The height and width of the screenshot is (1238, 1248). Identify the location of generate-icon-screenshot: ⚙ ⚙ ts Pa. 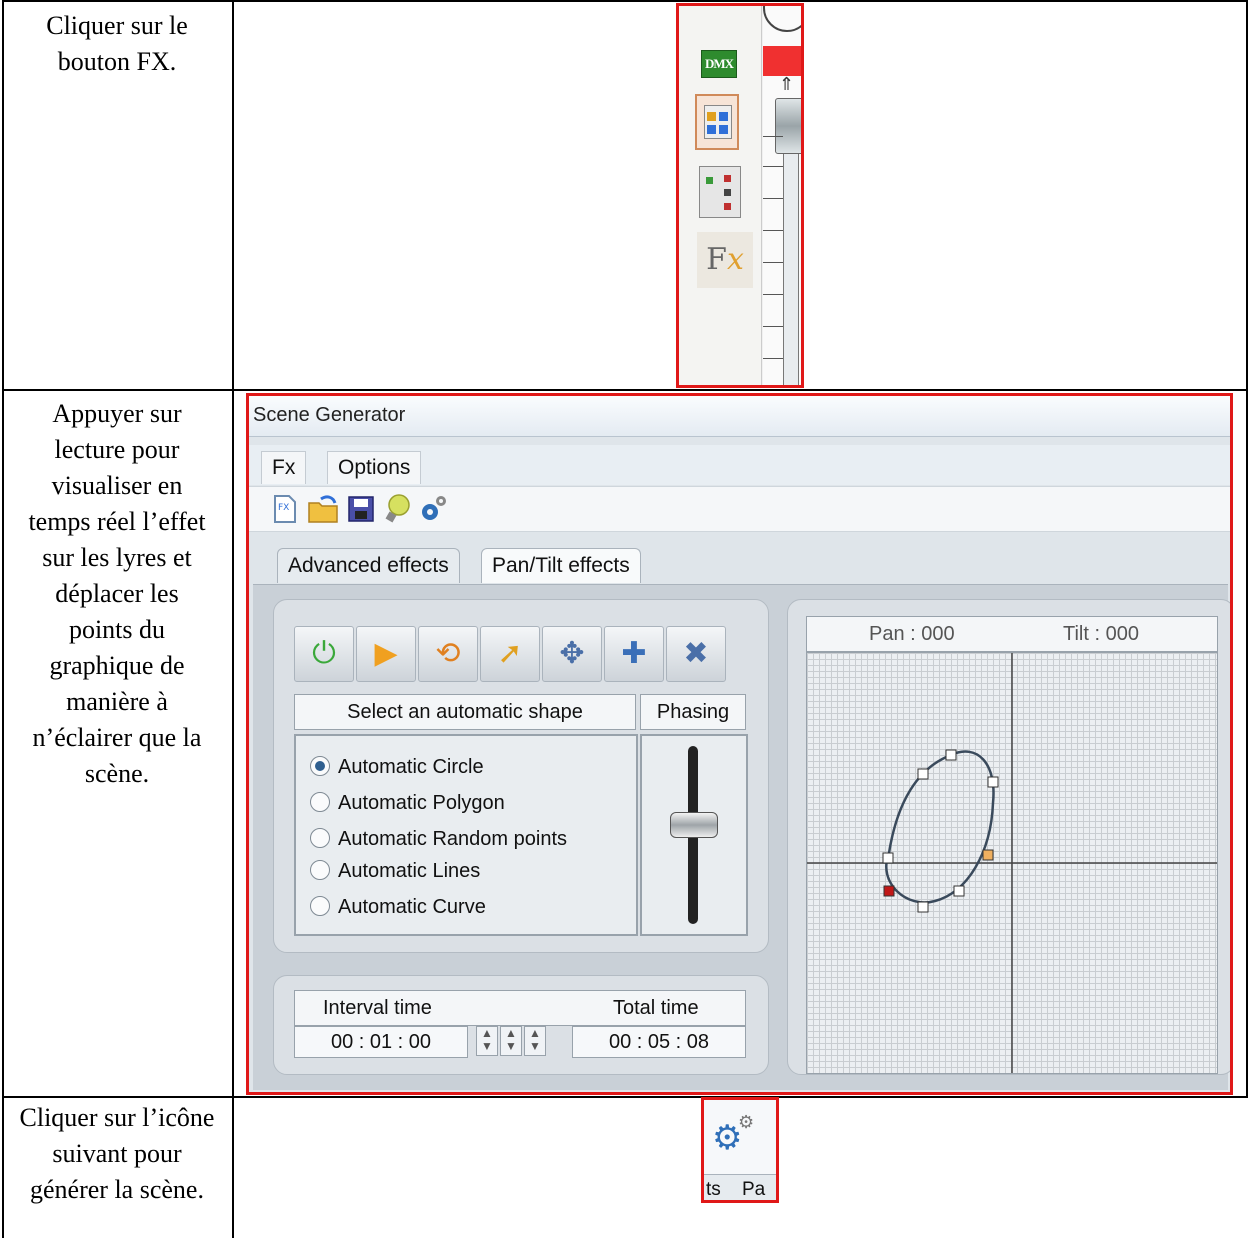
(740, 1150).